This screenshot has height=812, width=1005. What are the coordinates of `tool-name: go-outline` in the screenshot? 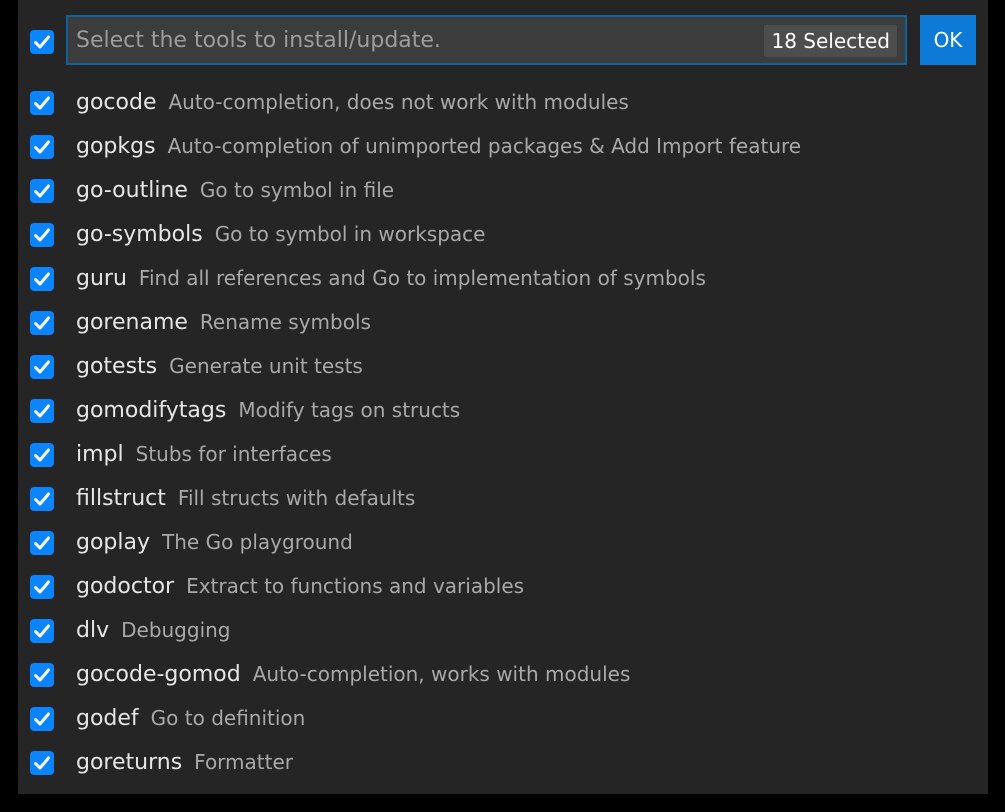 It's located at (132, 190).